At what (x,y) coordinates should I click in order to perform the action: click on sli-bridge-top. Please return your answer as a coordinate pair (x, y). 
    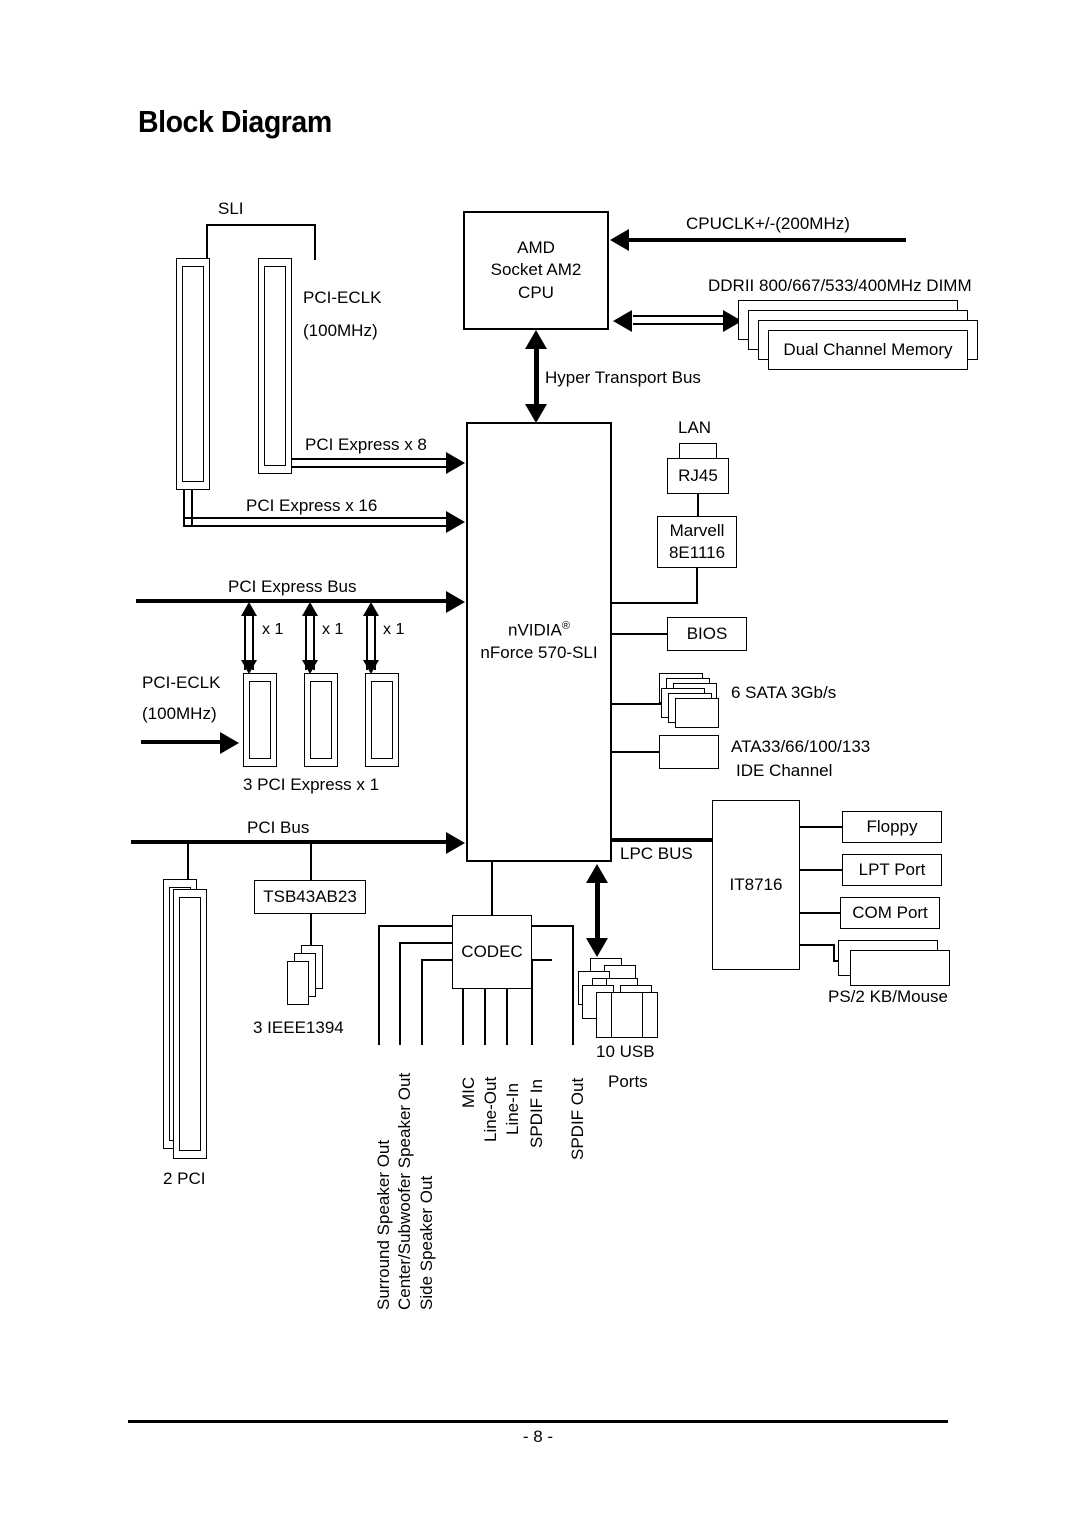
    Looking at the image, I should click on (261, 225).